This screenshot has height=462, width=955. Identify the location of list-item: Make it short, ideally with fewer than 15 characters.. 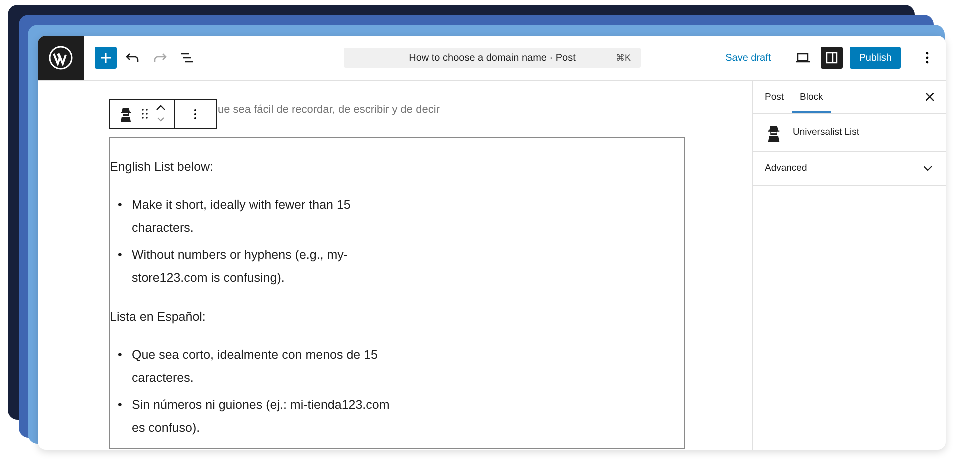
(242, 217).